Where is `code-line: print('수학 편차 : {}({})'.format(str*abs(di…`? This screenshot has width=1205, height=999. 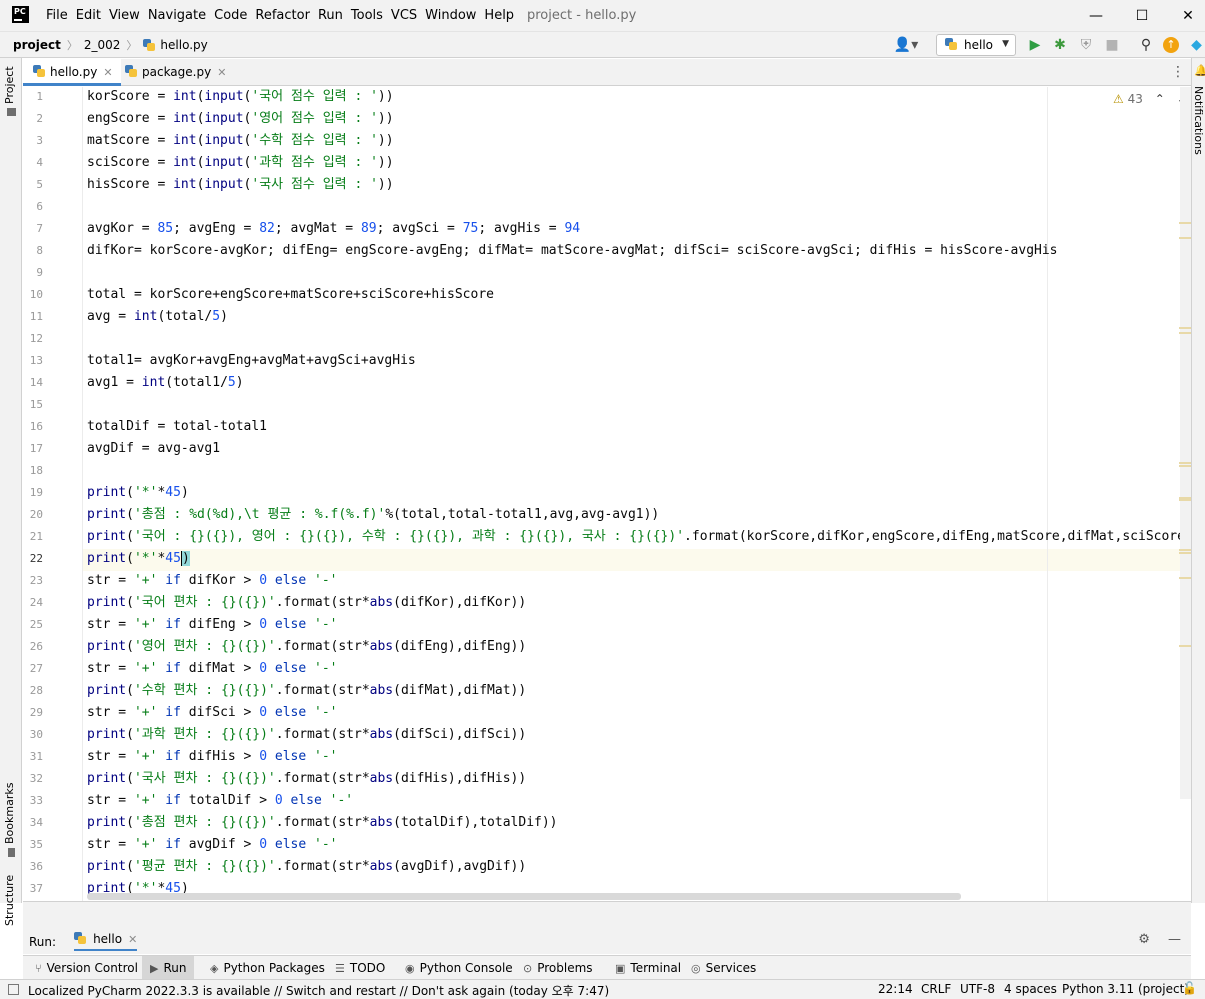
code-line: print('수학 편차 : {}({})'.format(str*abs(di… is located at coordinates (306, 691).